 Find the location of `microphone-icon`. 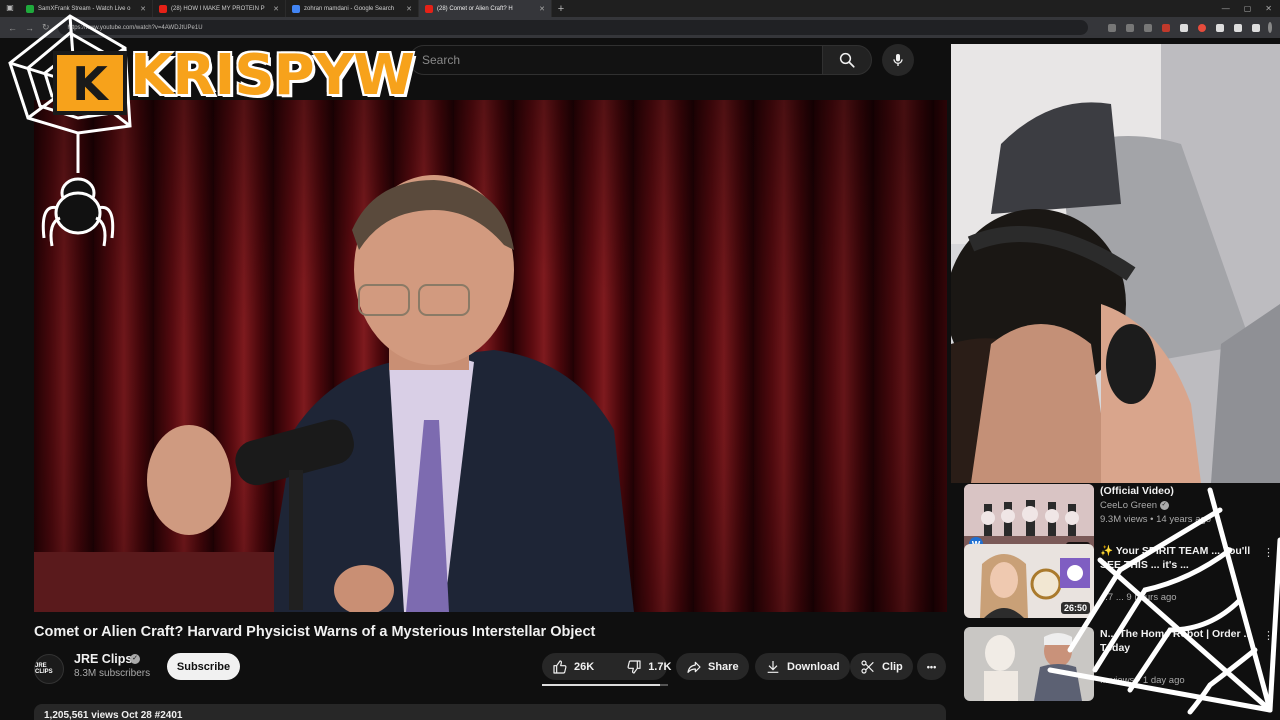

microphone-icon is located at coordinates (898, 60).